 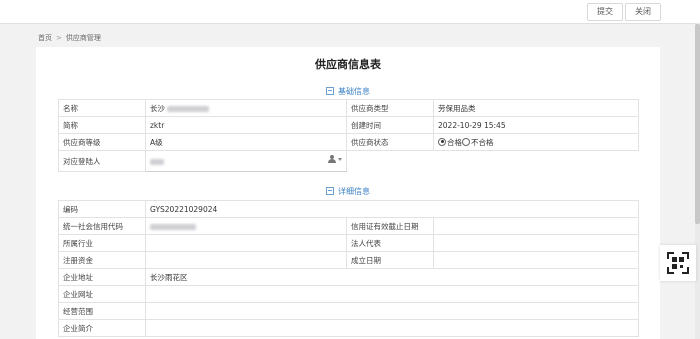 I want to click on short-name-value: zktr, so click(x=246, y=125).